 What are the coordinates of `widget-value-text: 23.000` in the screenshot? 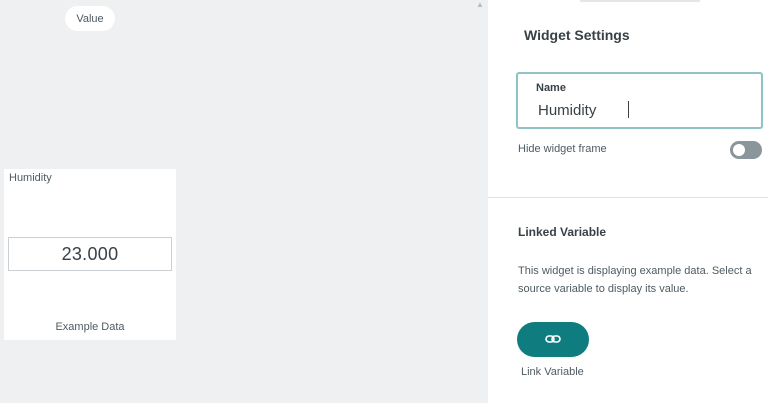 It's located at (90, 253).